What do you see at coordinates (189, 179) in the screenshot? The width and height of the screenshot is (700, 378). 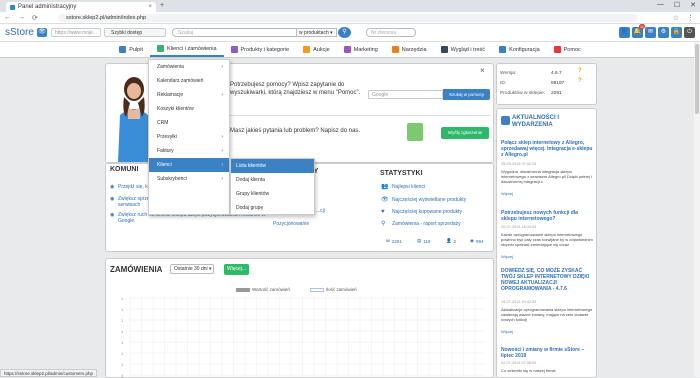 I see `dropdown-item: Subskrybenci ›` at bounding box center [189, 179].